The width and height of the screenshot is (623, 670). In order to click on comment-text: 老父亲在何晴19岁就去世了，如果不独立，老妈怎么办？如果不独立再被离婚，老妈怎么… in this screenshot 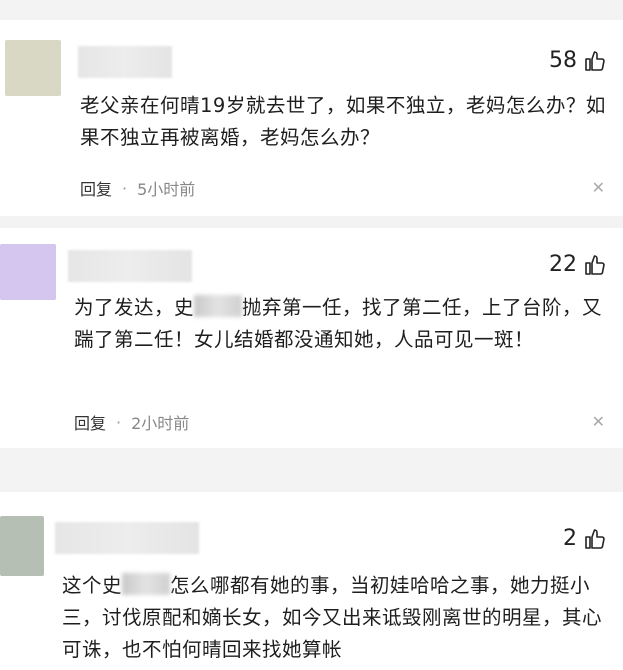, I will do `click(345, 122)`.